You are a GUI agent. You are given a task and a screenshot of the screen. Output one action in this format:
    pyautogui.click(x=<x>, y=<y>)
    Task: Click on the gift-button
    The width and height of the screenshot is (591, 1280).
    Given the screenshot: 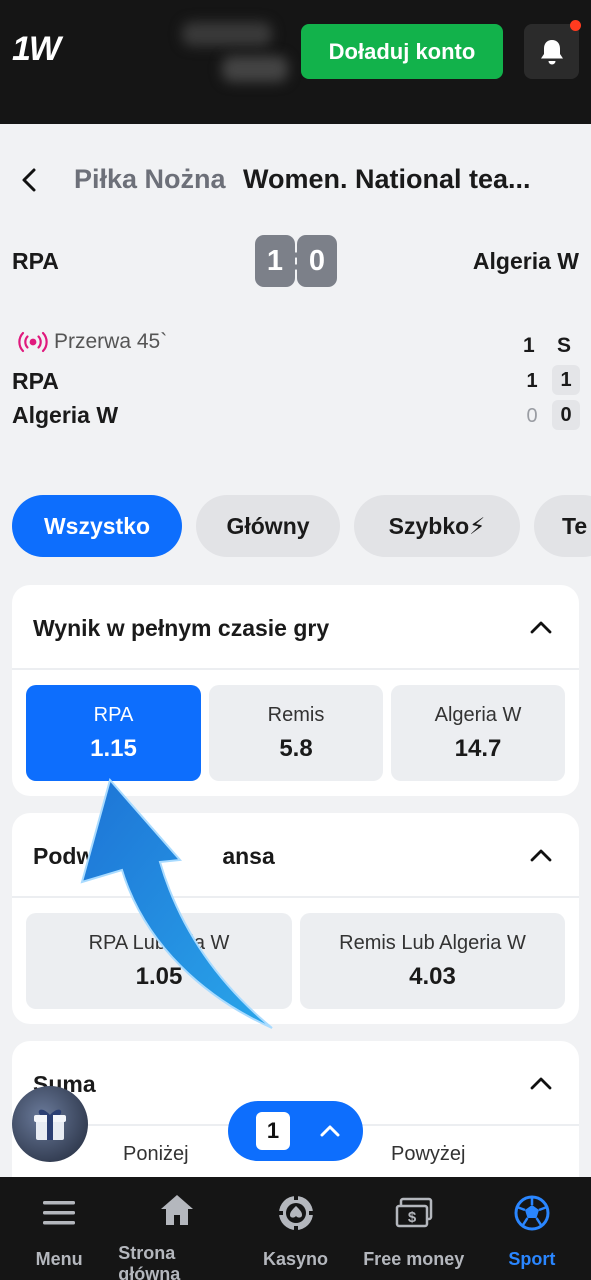 What is the action you would take?
    pyautogui.click(x=50, y=1124)
    